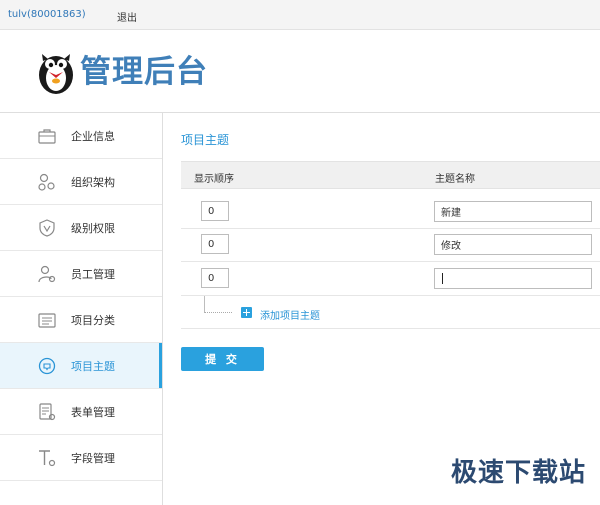 The width and height of the screenshot is (600, 505). What do you see at coordinates (93, 366) in the screenshot?
I see `sidebar-item-label: 项目主题` at bounding box center [93, 366].